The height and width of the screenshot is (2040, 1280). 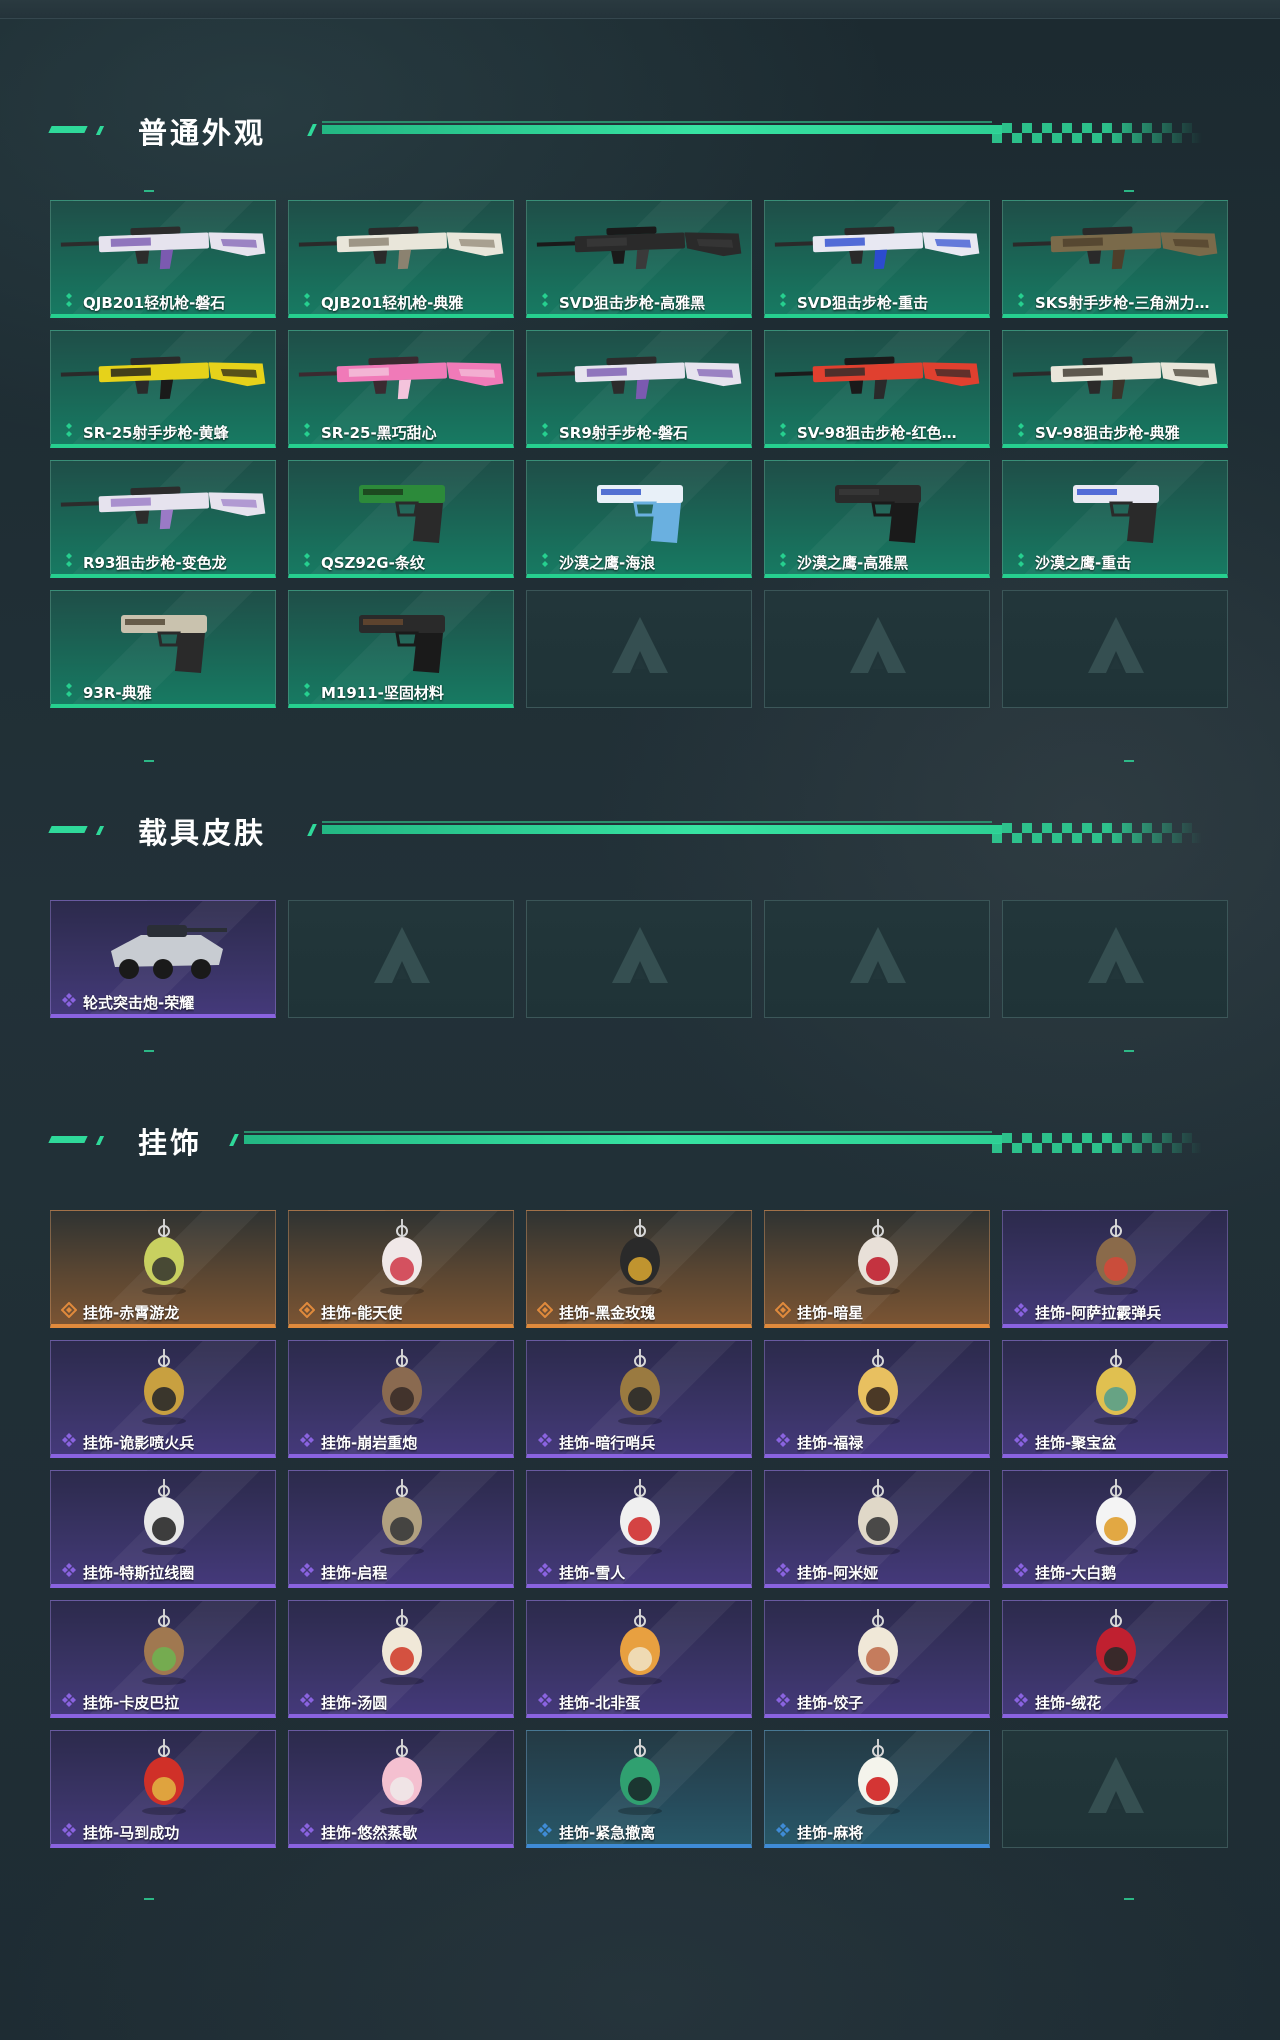 What do you see at coordinates (632, 302) in the screenshot?
I see `item-name: SVD狙击步枪-高雅黑` at bounding box center [632, 302].